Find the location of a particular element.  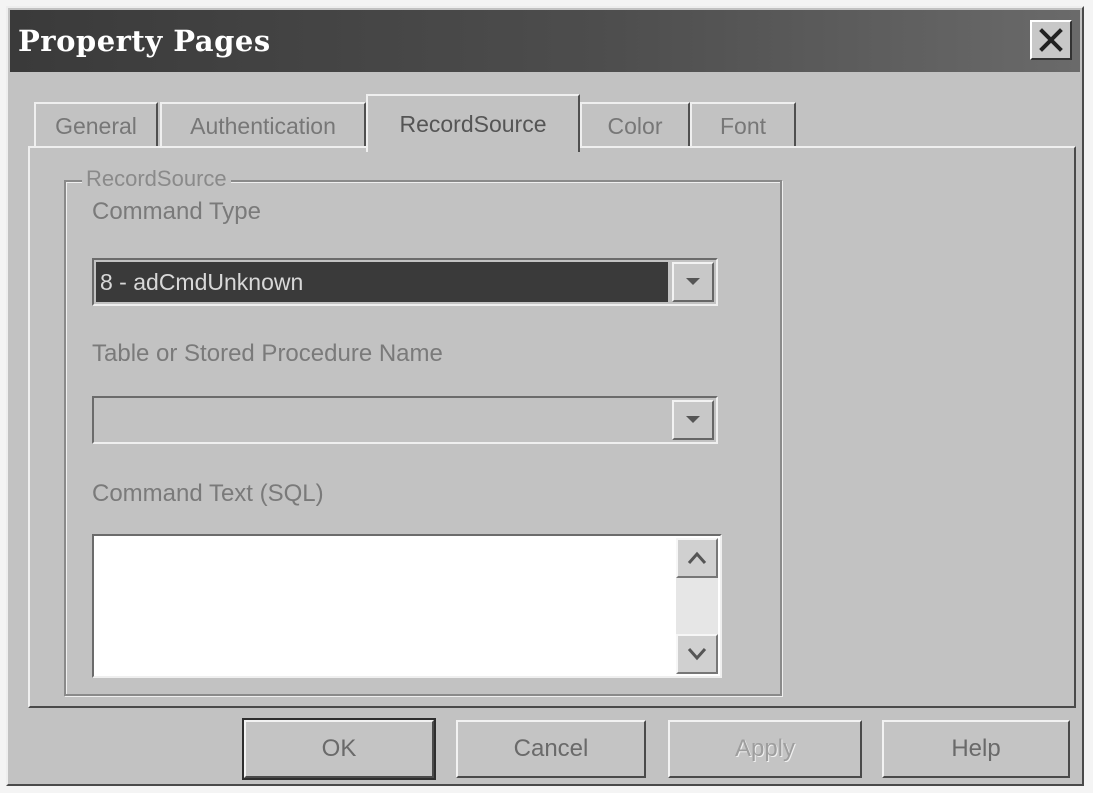

table-name-label: Table or Stored Procedure Name is located at coordinates (267, 353).